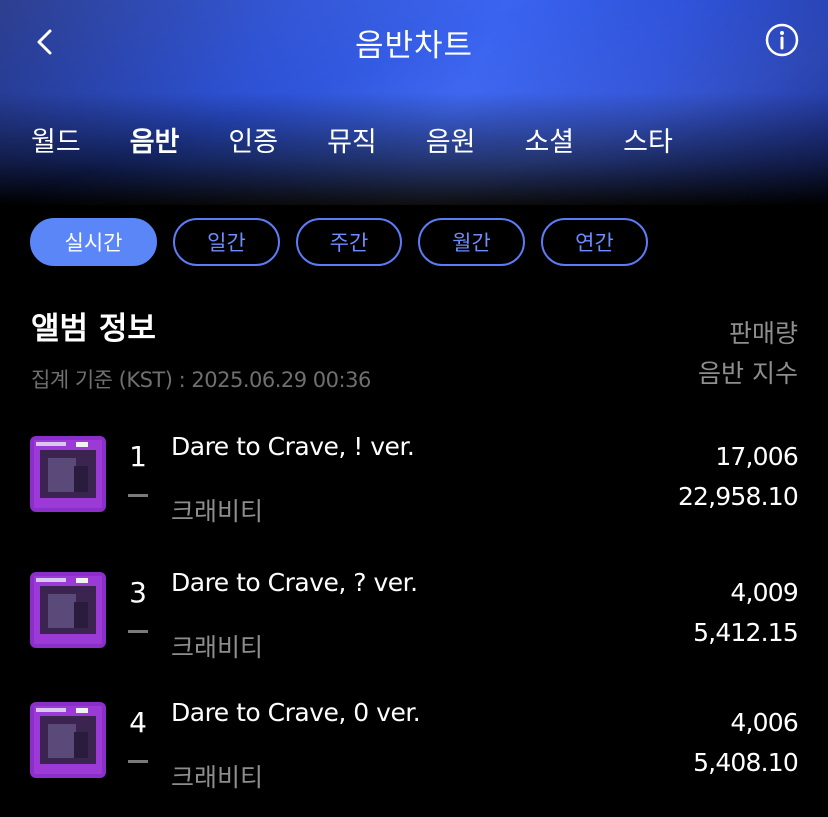 The width and height of the screenshot is (828, 817). Describe the element at coordinates (746, 632) in the screenshot. I see `album-index: 5,412.15` at that location.